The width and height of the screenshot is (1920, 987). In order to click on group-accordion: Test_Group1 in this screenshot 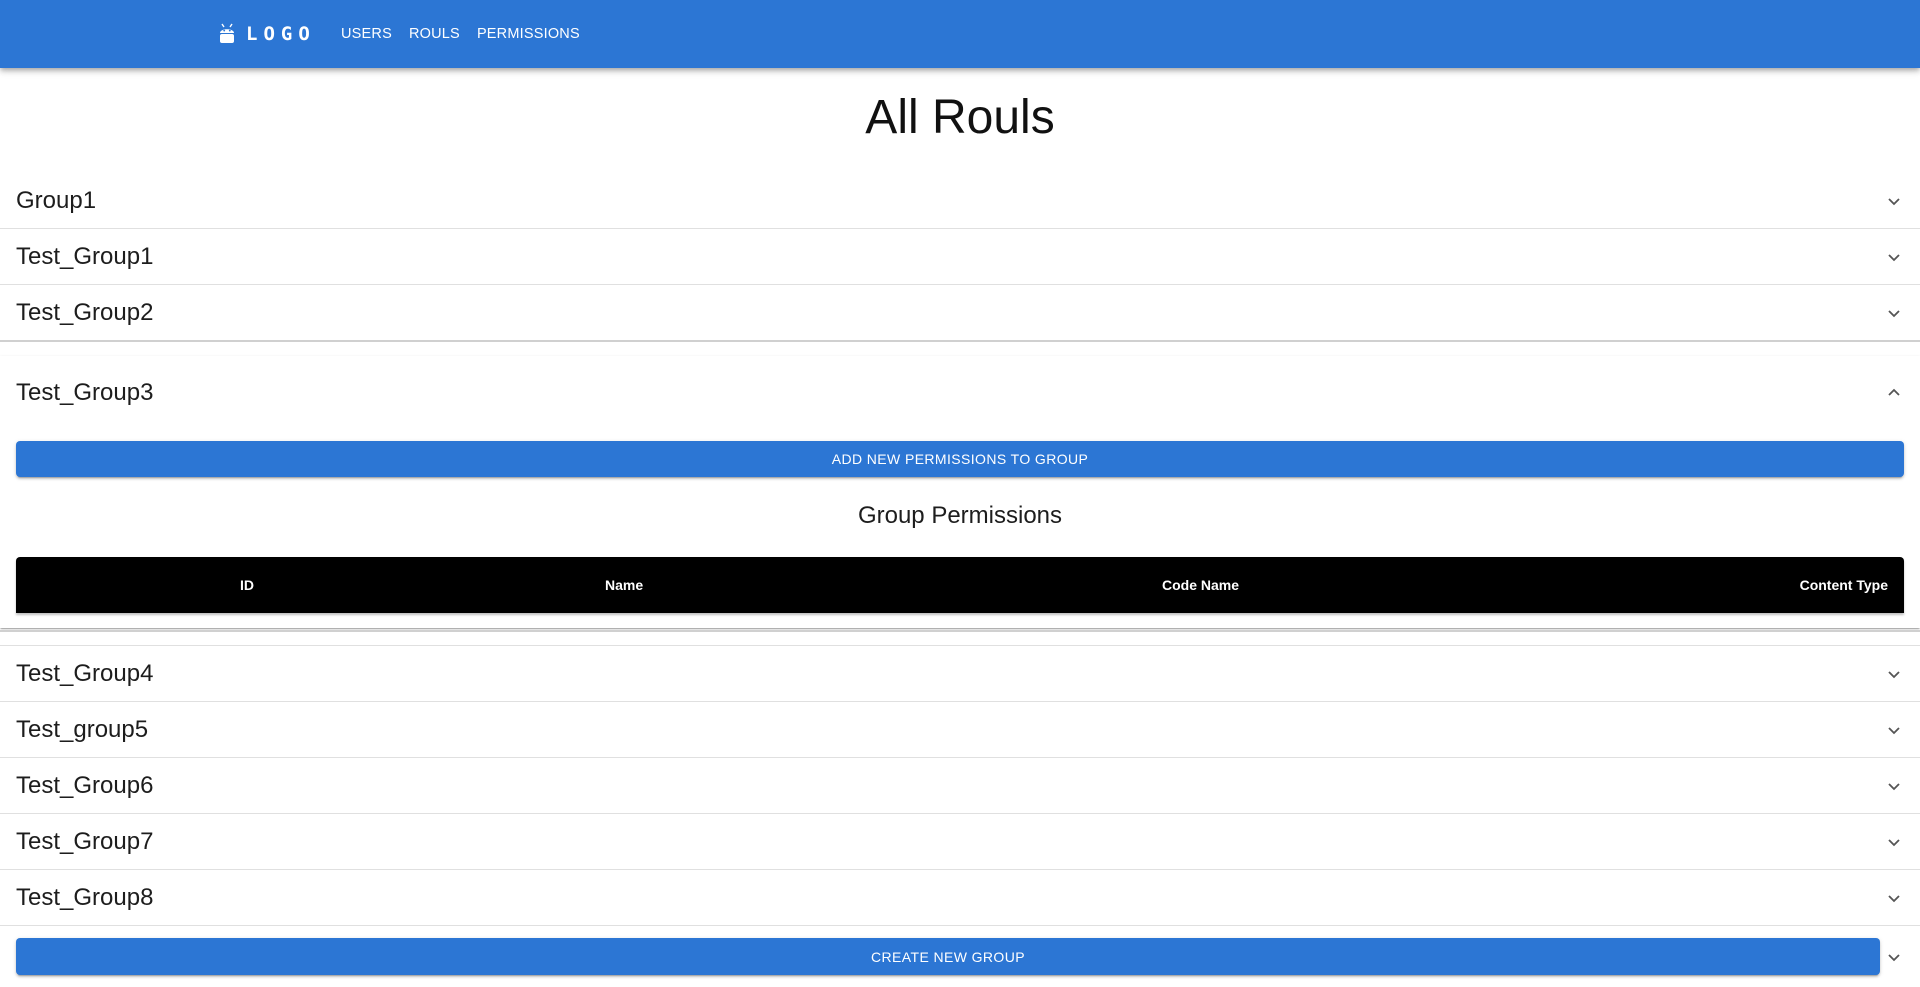, I will do `click(960, 256)`.